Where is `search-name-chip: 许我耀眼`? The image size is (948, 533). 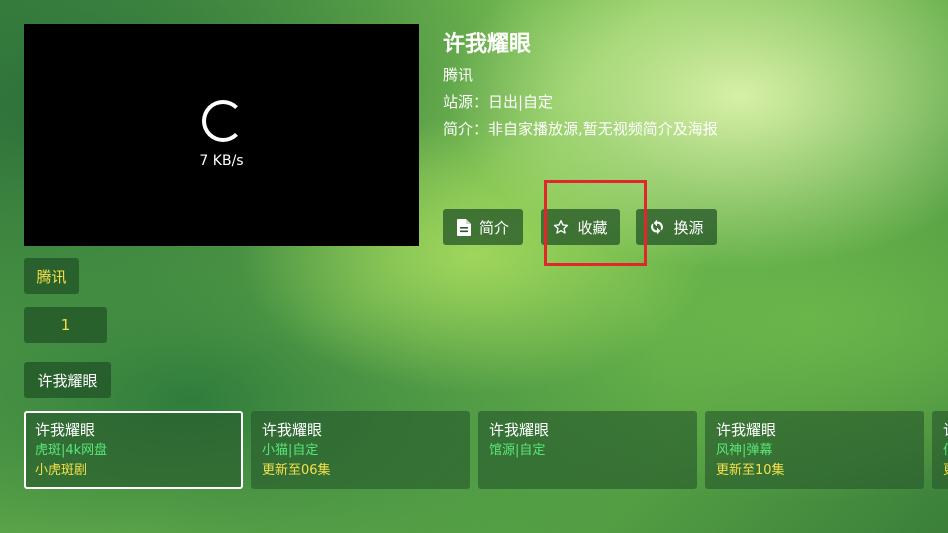 search-name-chip: 许我耀眼 is located at coordinates (67, 380).